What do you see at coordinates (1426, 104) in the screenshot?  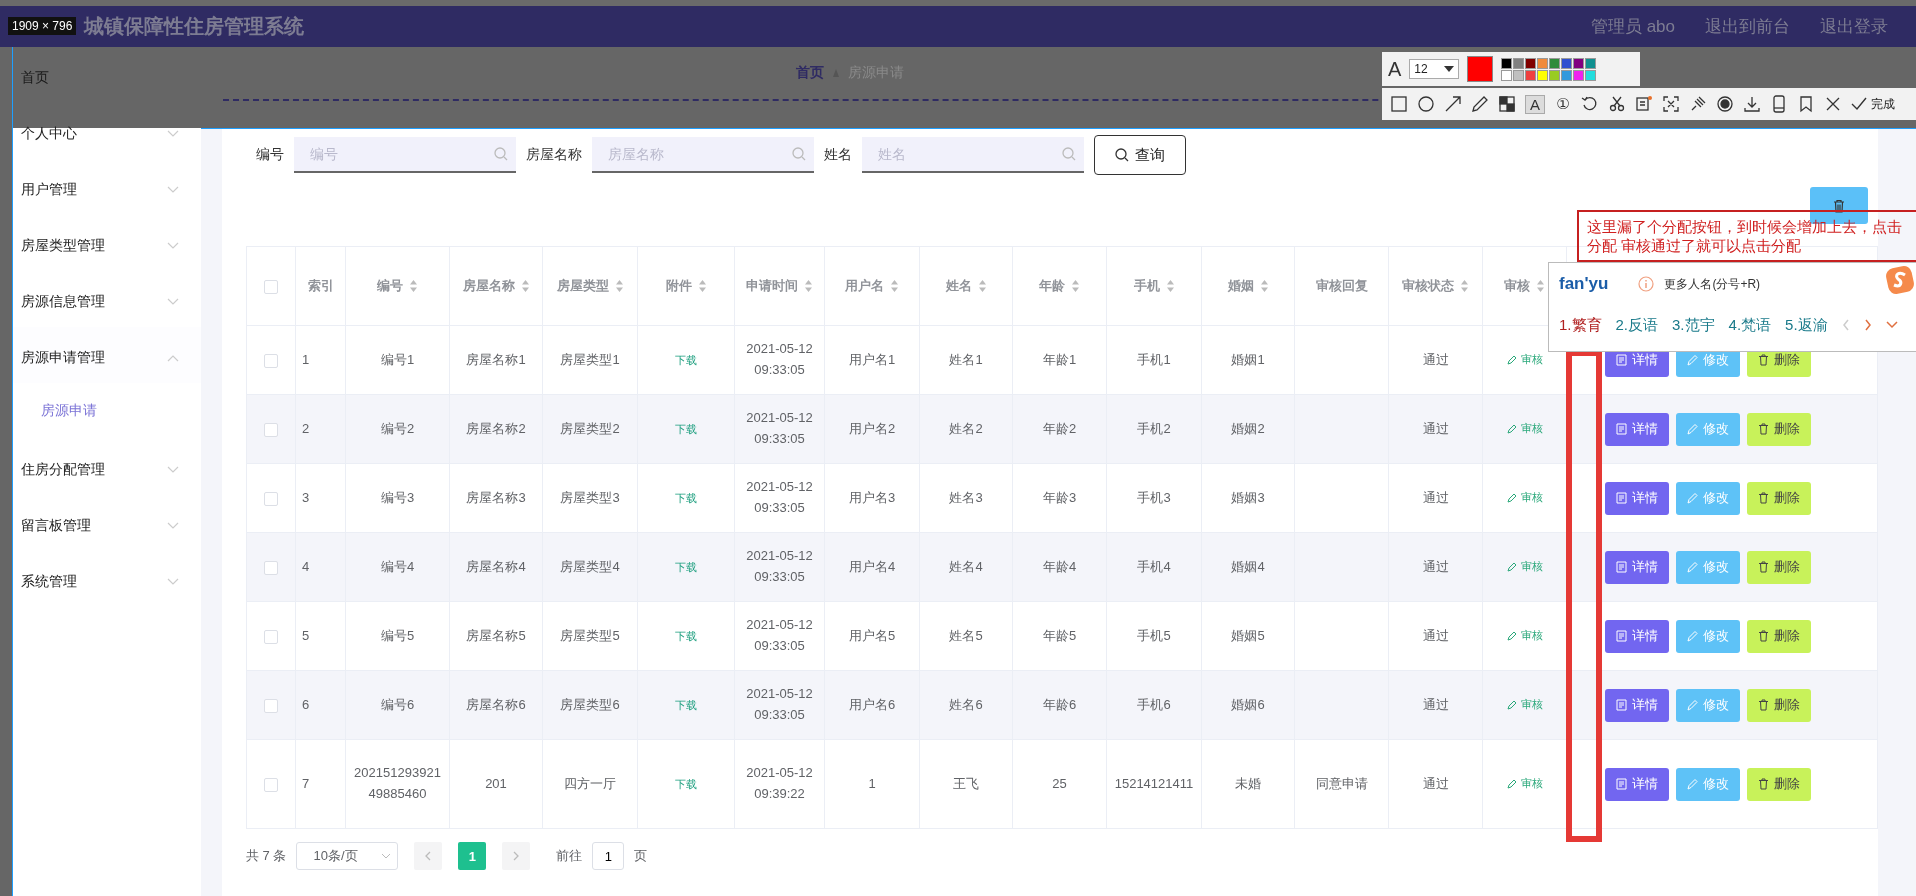 I see `circle-icon` at bounding box center [1426, 104].